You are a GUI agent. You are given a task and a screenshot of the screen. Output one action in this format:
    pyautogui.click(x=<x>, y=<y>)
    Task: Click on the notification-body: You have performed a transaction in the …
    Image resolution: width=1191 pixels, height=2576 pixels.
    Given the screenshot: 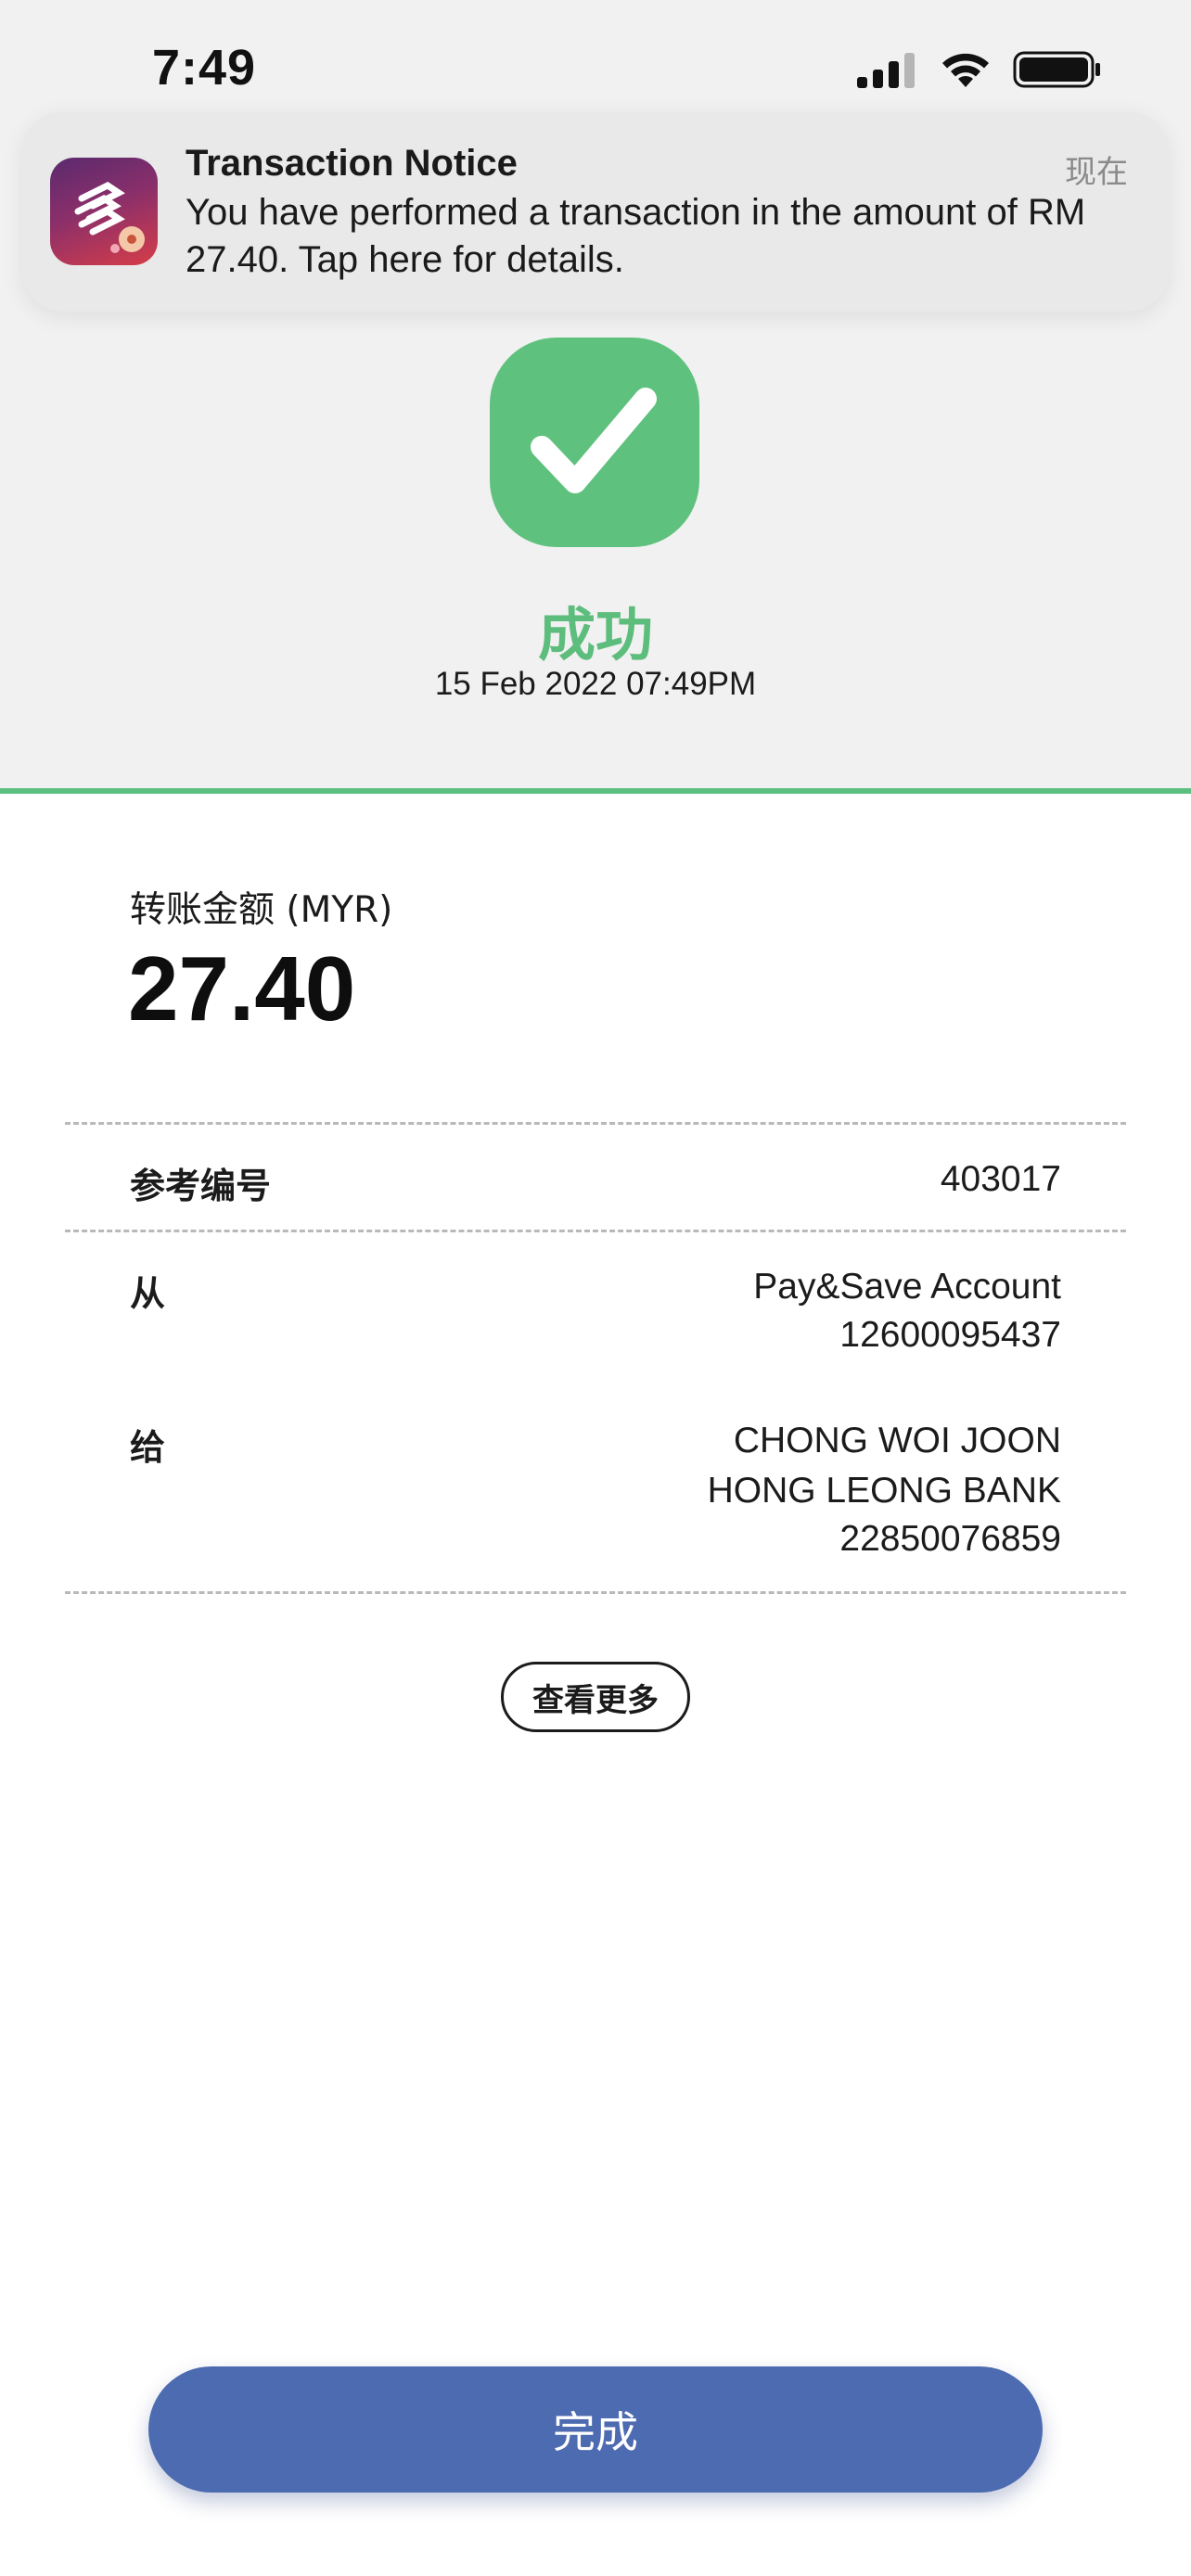 What is the action you would take?
    pyautogui.click(x=636, y=236)
    